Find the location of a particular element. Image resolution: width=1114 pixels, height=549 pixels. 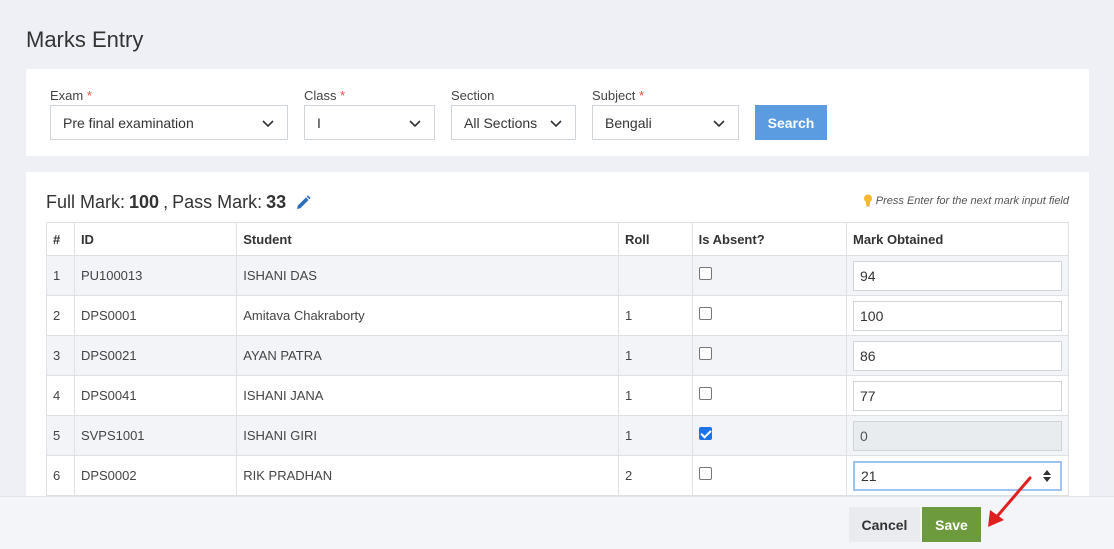

section-field: Section All Sections is located at coordinates (513, 113).